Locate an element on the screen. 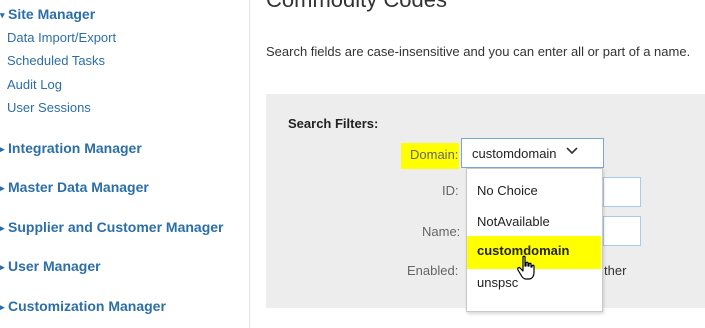 The width and height of the screenshot is (705, 328). nav-master-data-manager: ▸ Master Data Manager is located at coordinates (74, 187).